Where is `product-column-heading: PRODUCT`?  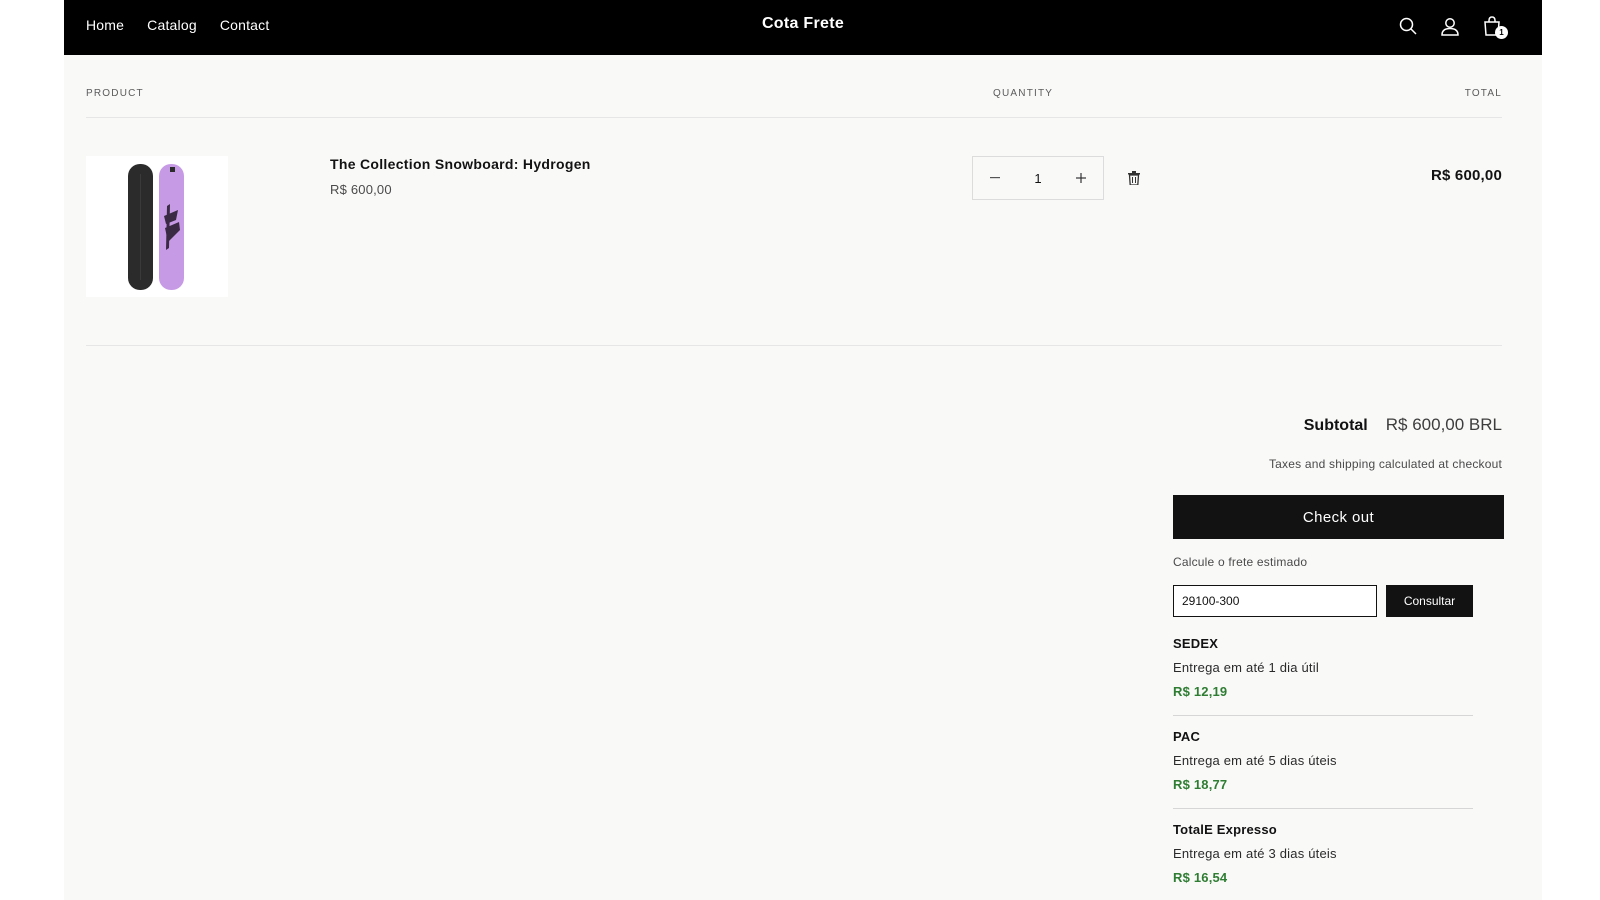
product-column-heading: PRODUCT is located at coordinates (115, 93).